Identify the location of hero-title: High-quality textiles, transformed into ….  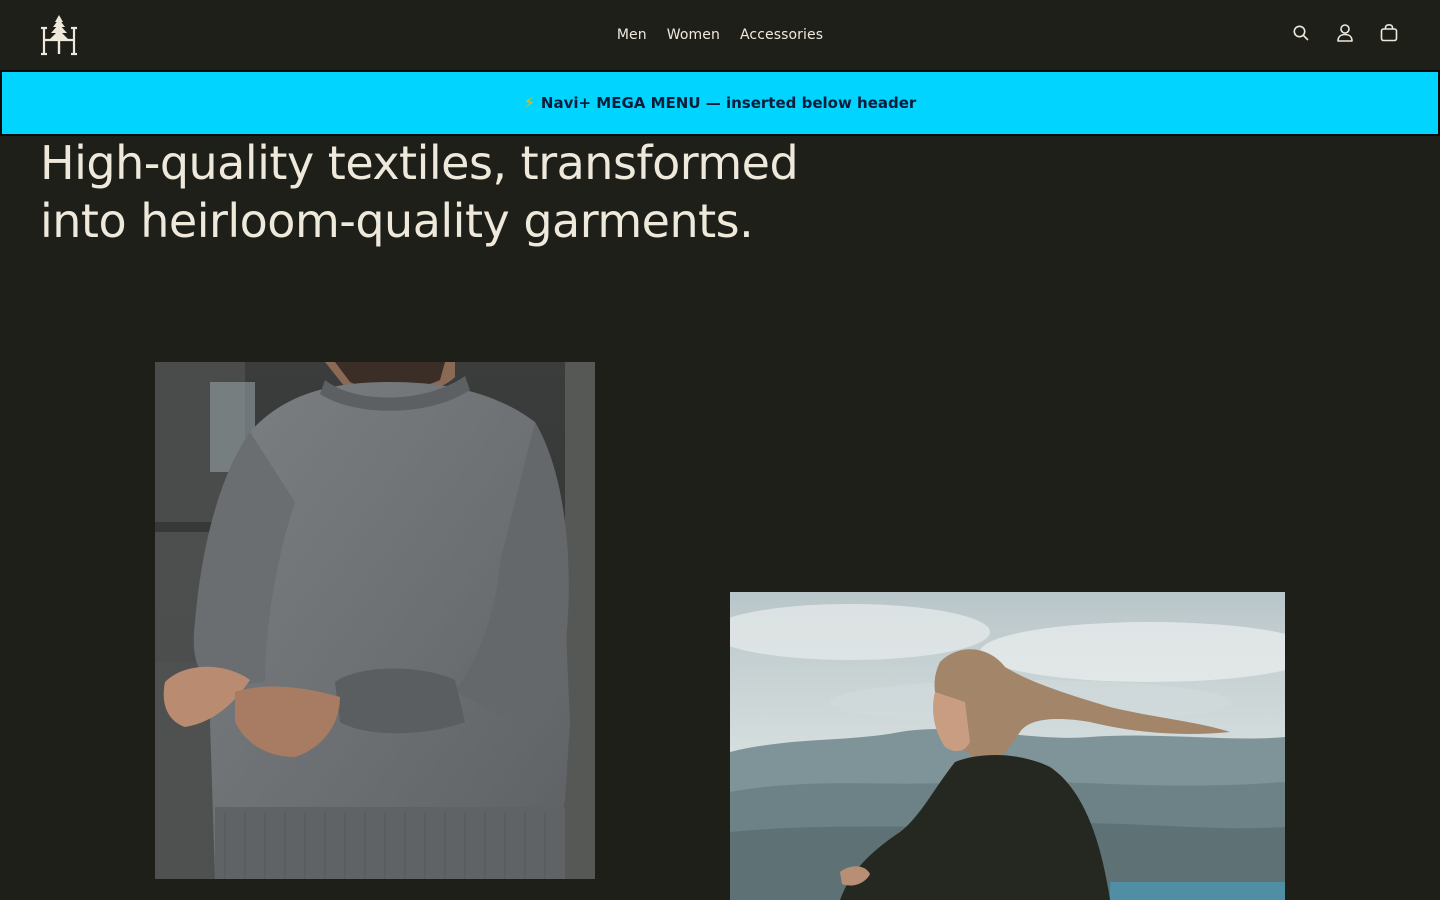
(450, 192).